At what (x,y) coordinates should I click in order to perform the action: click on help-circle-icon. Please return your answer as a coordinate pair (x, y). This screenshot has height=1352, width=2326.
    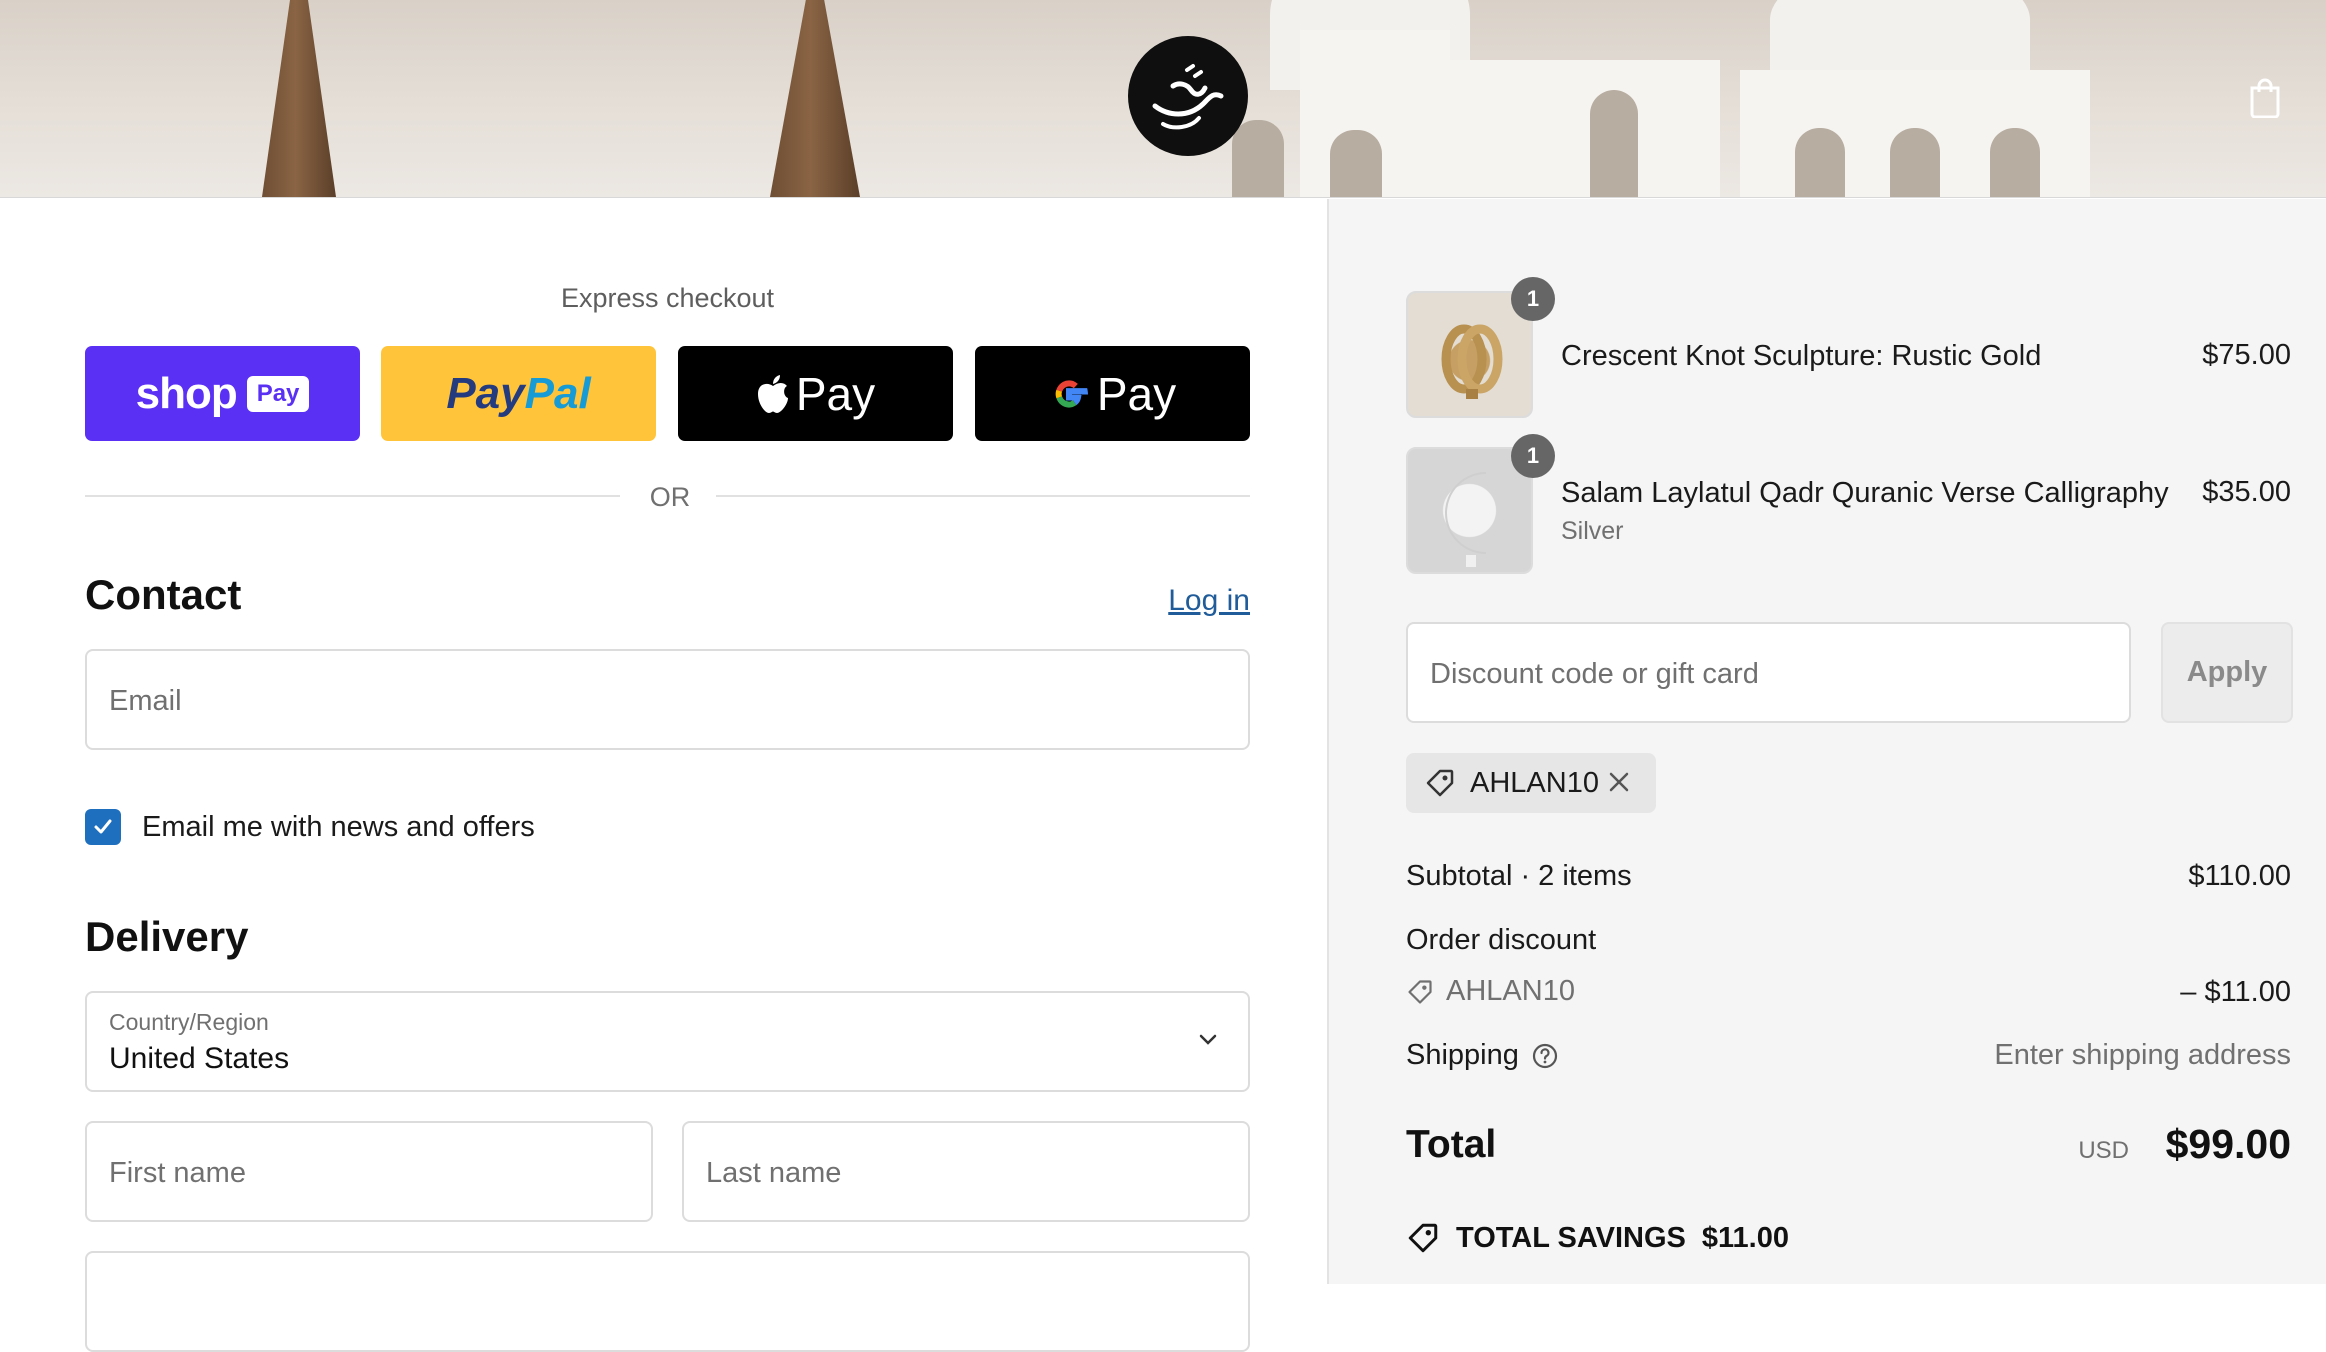
    Looking at the image, I should click on (1545, 1056).